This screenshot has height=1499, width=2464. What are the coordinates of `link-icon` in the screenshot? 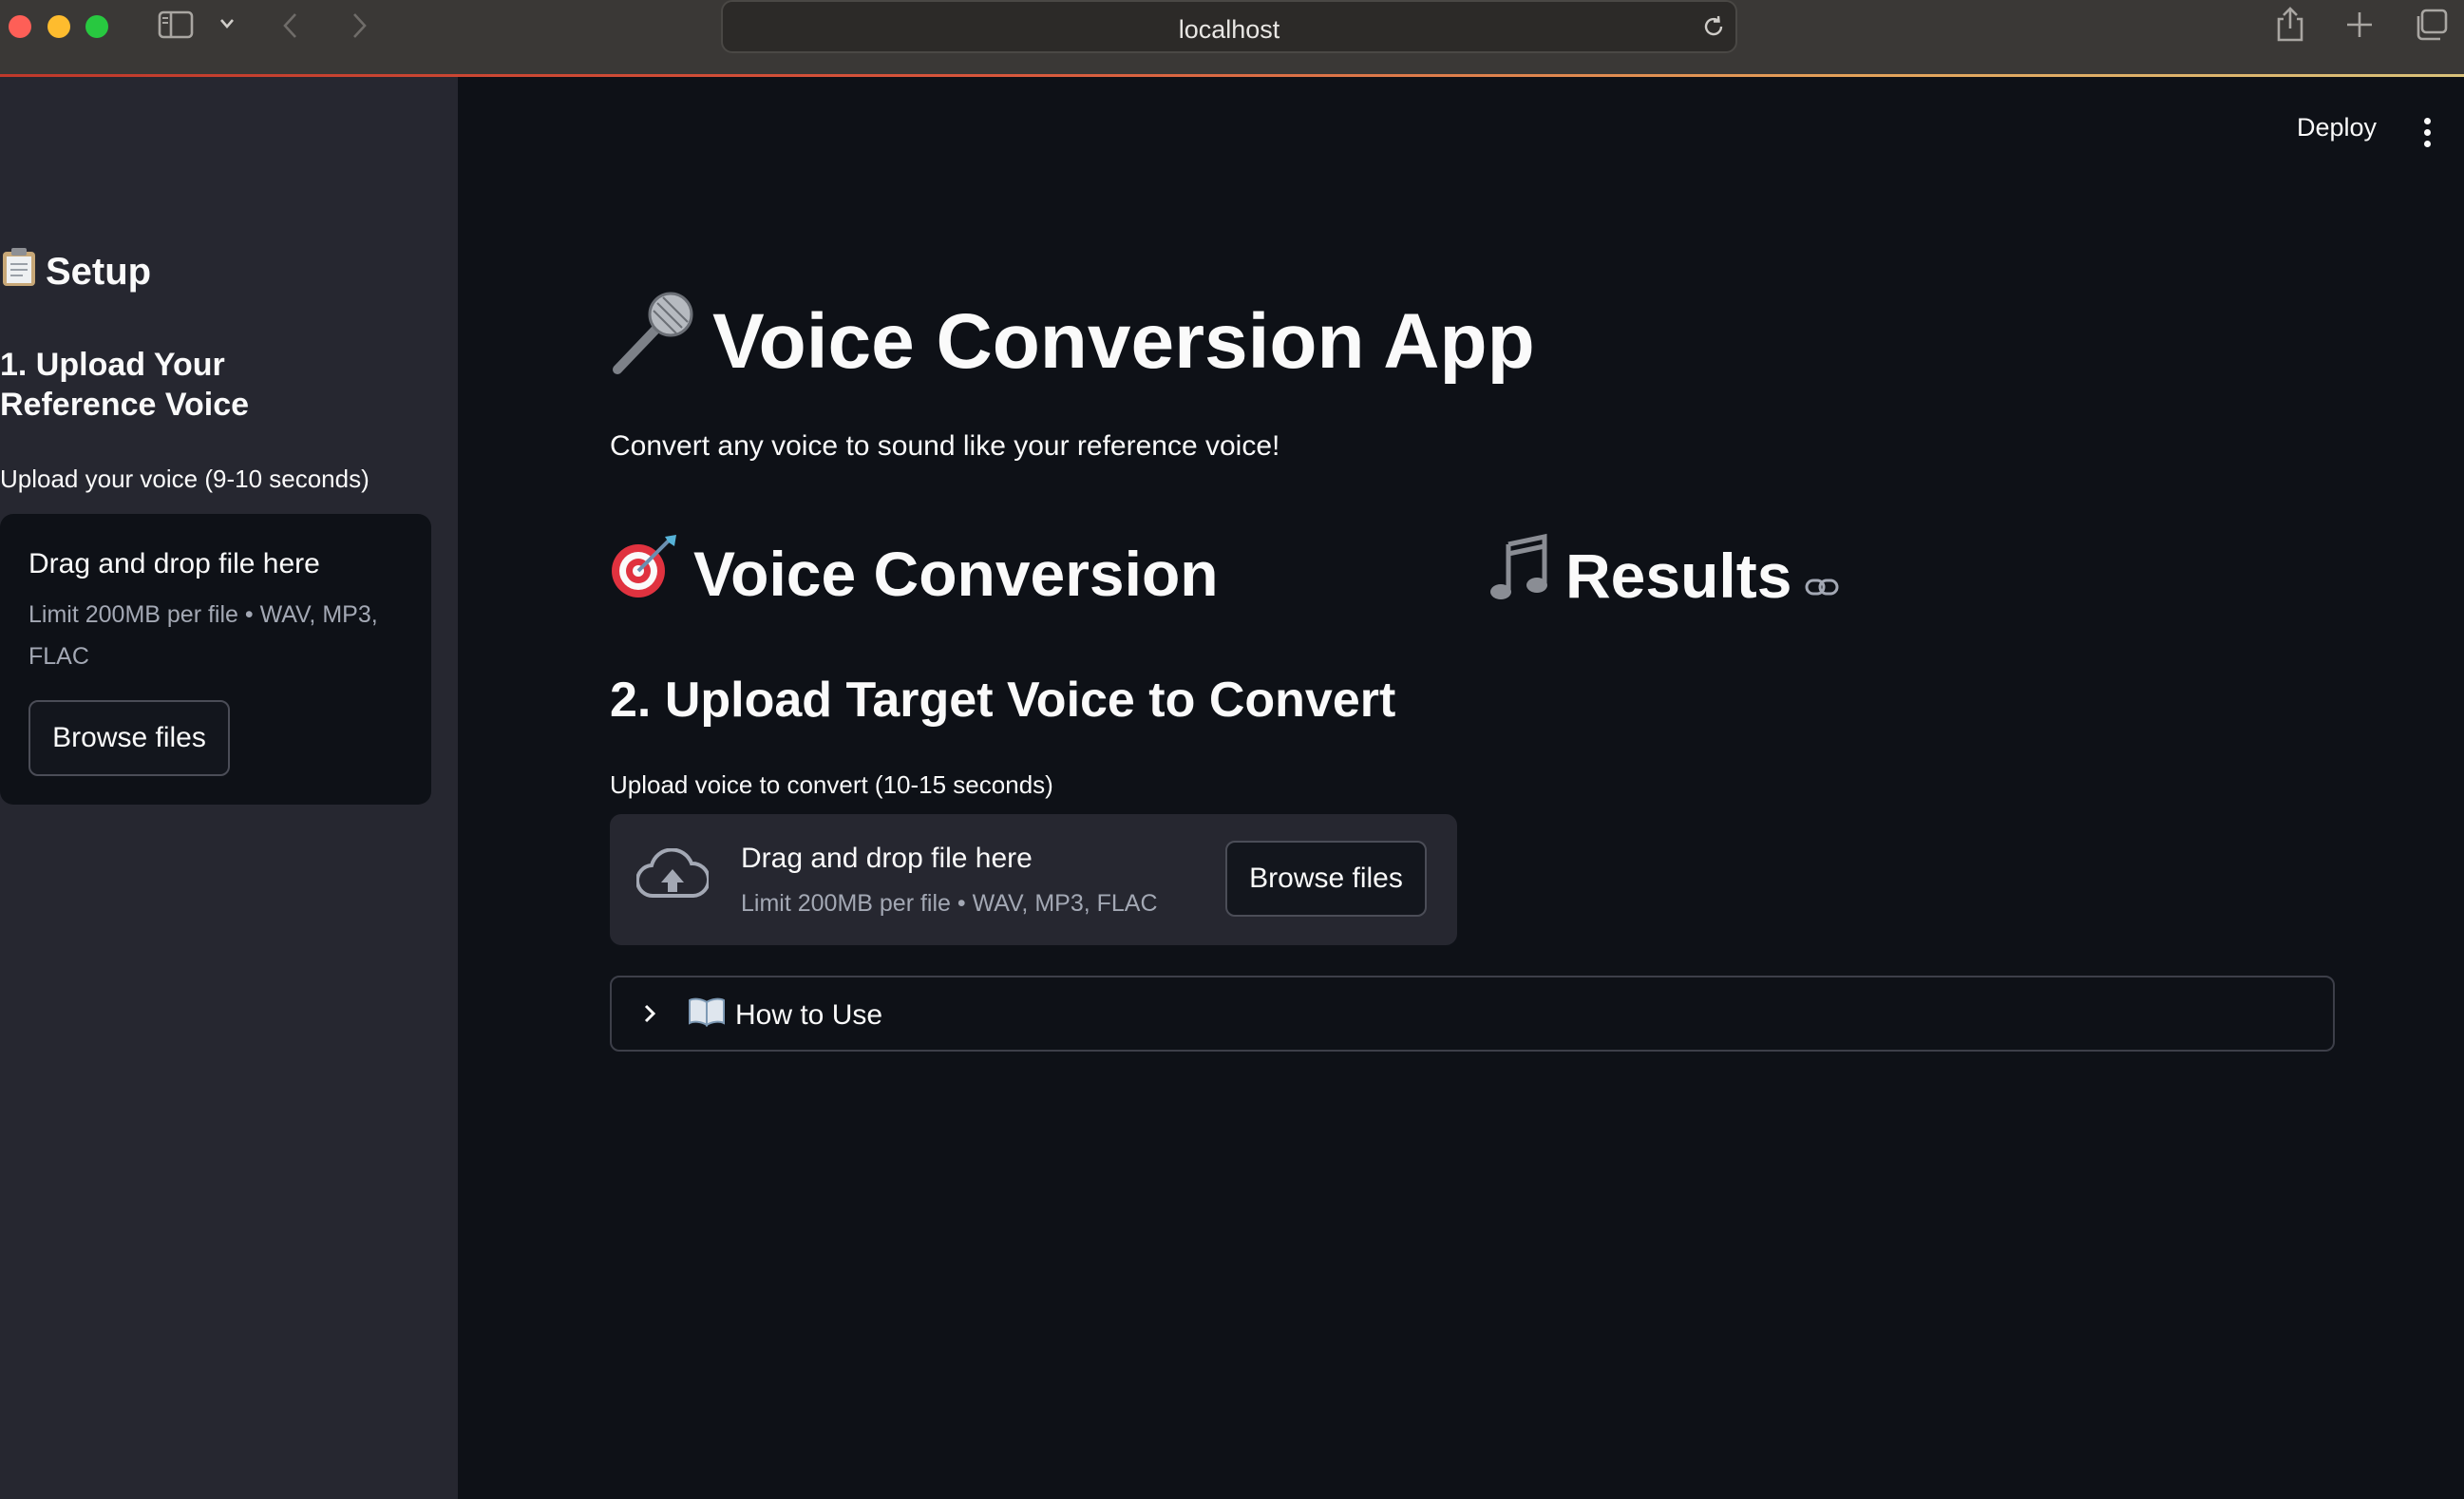 It's located at (1822, 576).